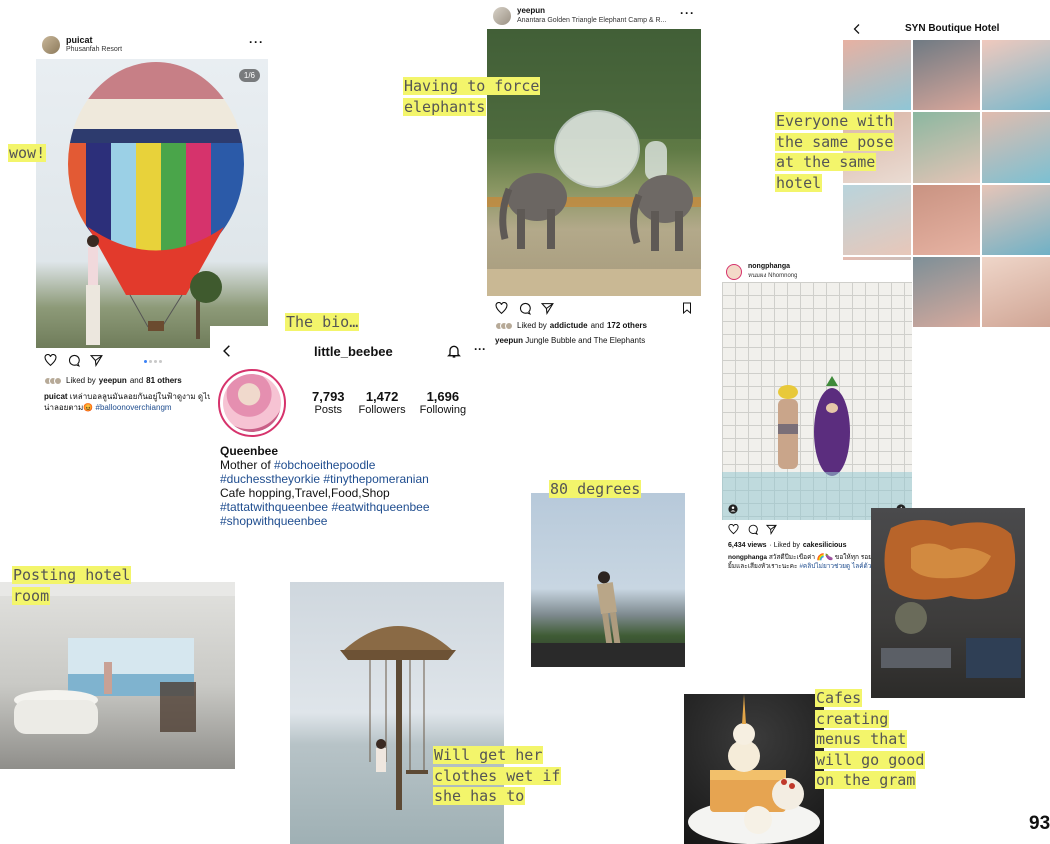 The height and width of the screenshot is (844, 1050). What do you see at coordinates (382, 396) in the screenshot?
I see `stat-number: 1,472` at bounding box center [382, 396].